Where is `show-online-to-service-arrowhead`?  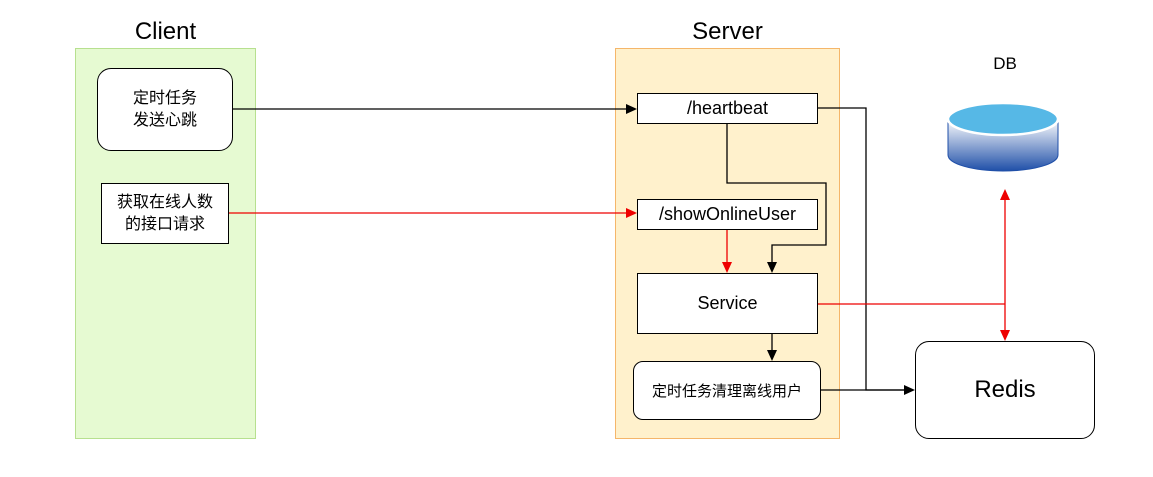
show-online-to-service-arrowhead is located at coordinates (727, 267).